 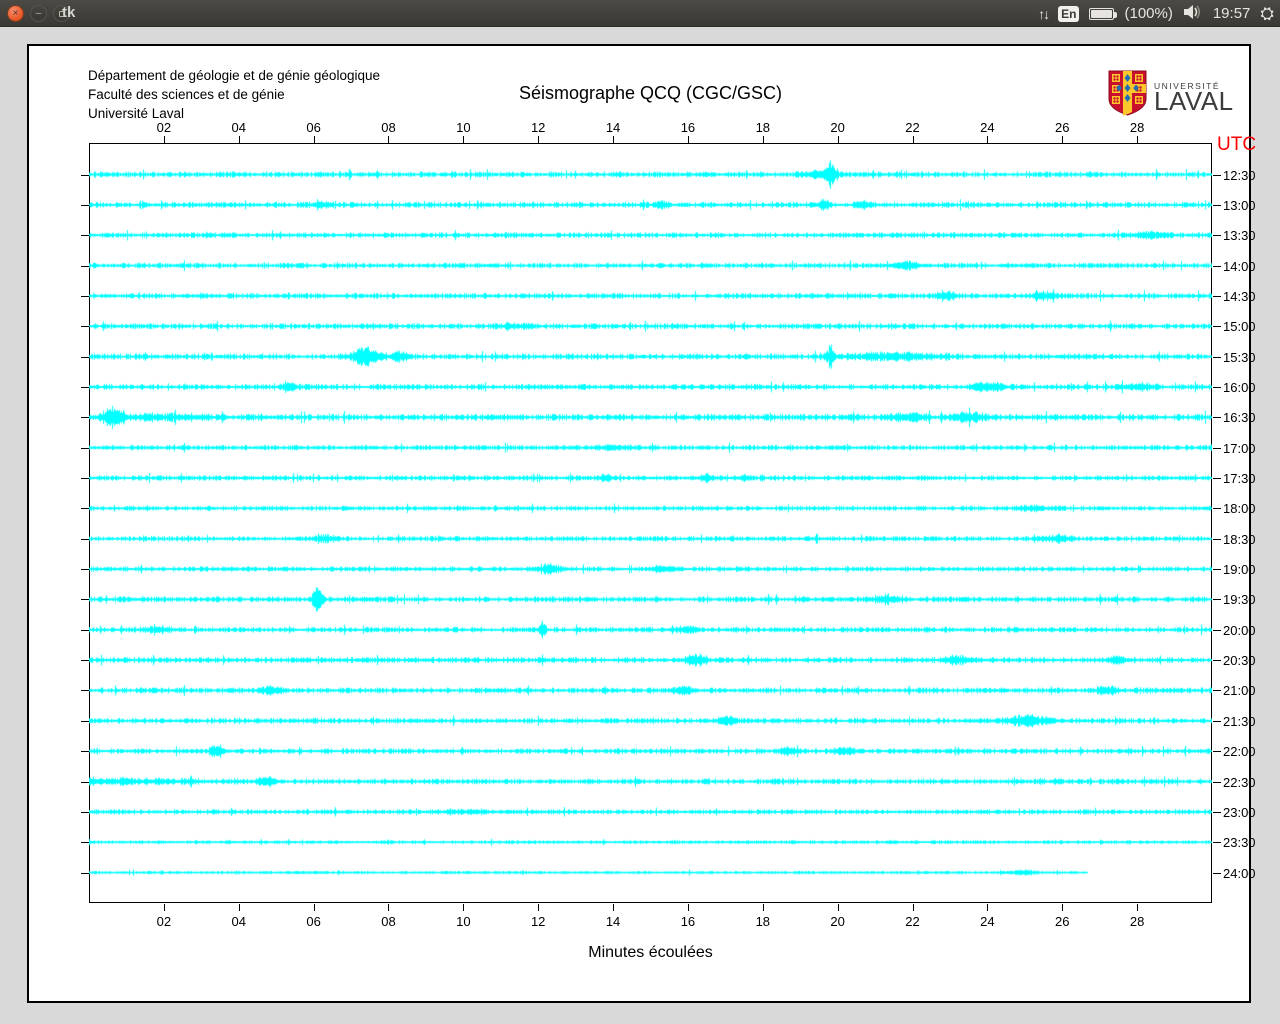 I want to click on utc-row-label: 17:00, so click(x=1239, y=448).